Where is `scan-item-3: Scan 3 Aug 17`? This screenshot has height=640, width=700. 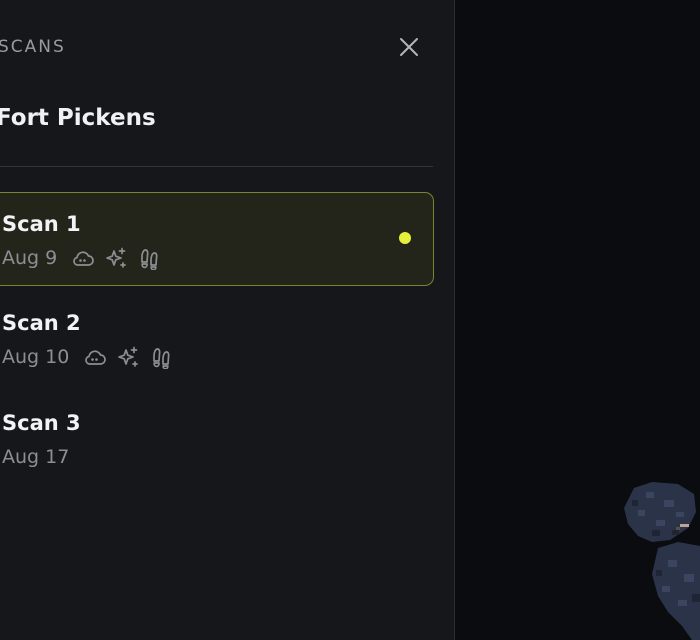 scan-item-3: Scan 3 Aug 17 is located at coordinates (217, 439).